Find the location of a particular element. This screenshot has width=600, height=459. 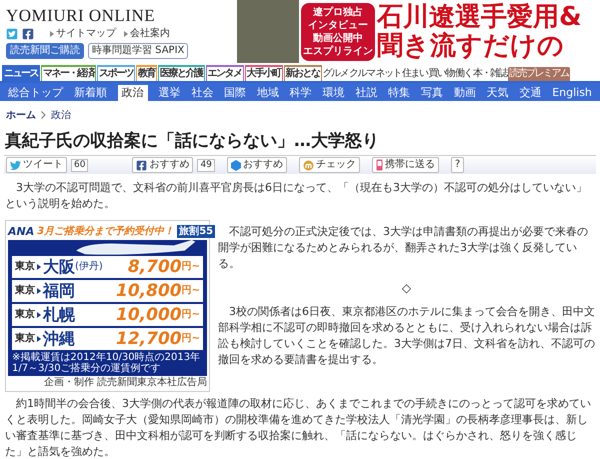

section-tab: 動画 is located at coordinates (465, 93).